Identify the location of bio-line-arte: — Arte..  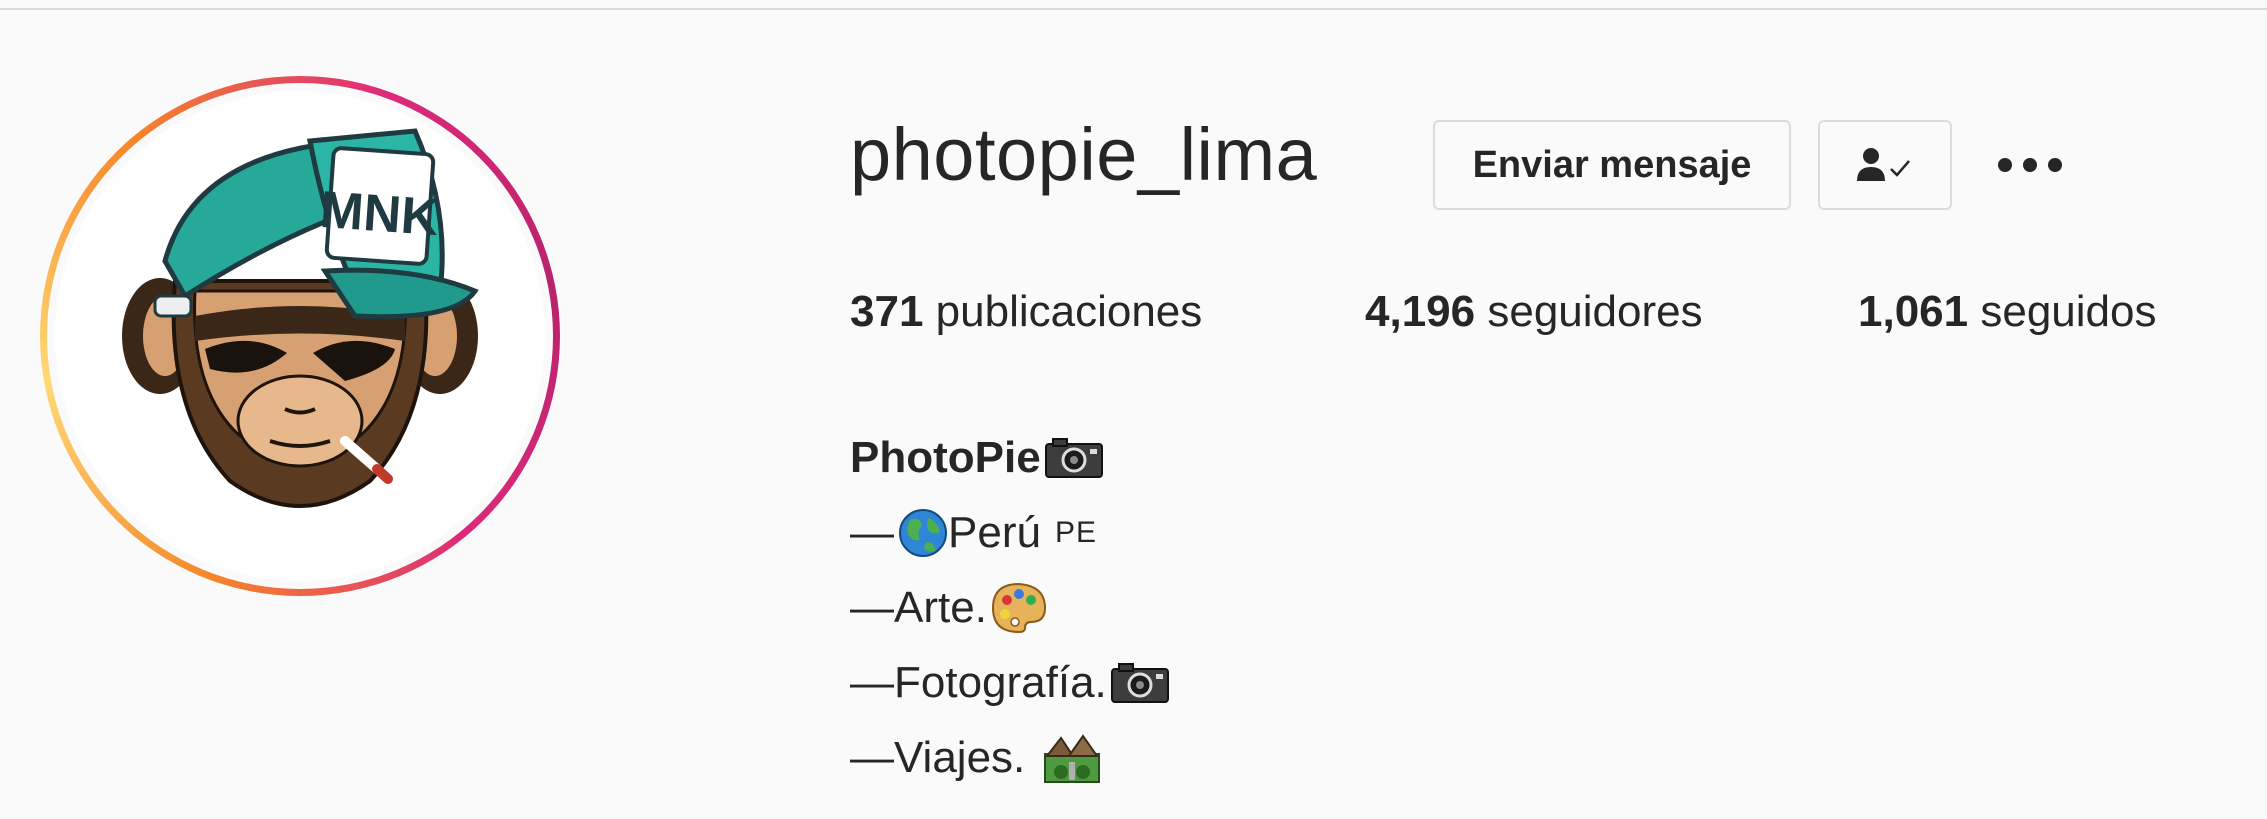
(1009, 607).